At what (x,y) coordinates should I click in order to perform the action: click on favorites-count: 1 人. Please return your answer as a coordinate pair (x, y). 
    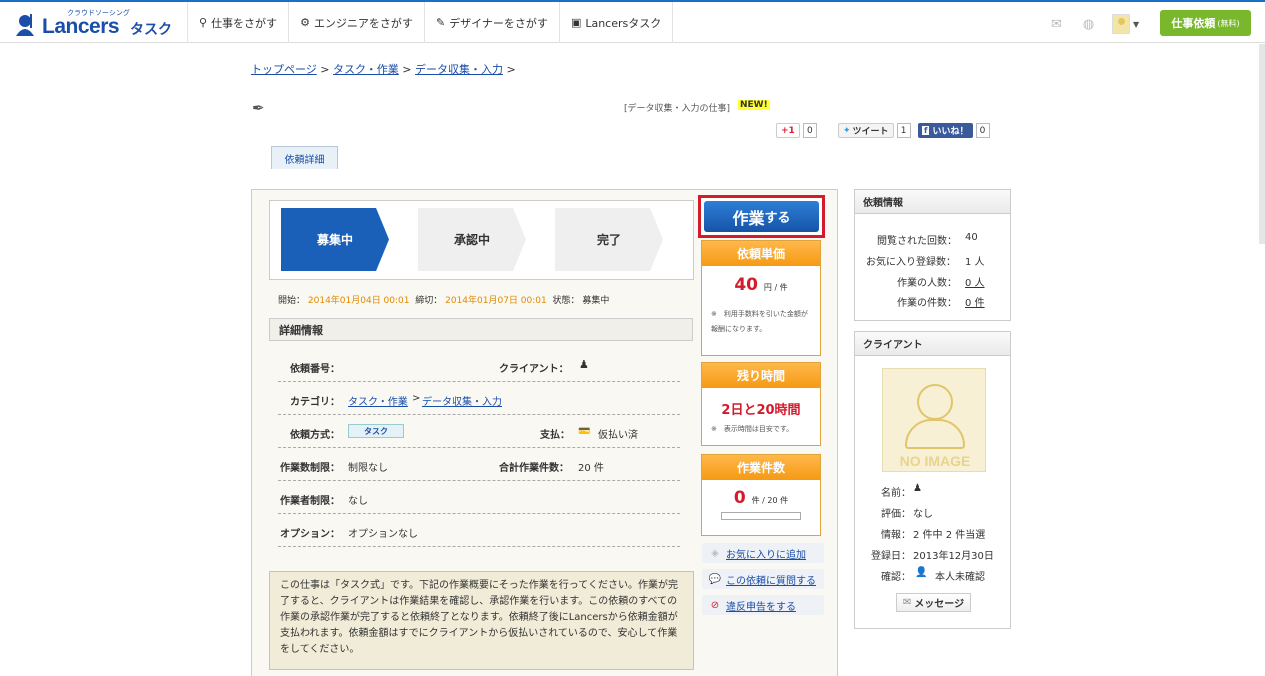
    Looking at the image, I should click on (975, 262).